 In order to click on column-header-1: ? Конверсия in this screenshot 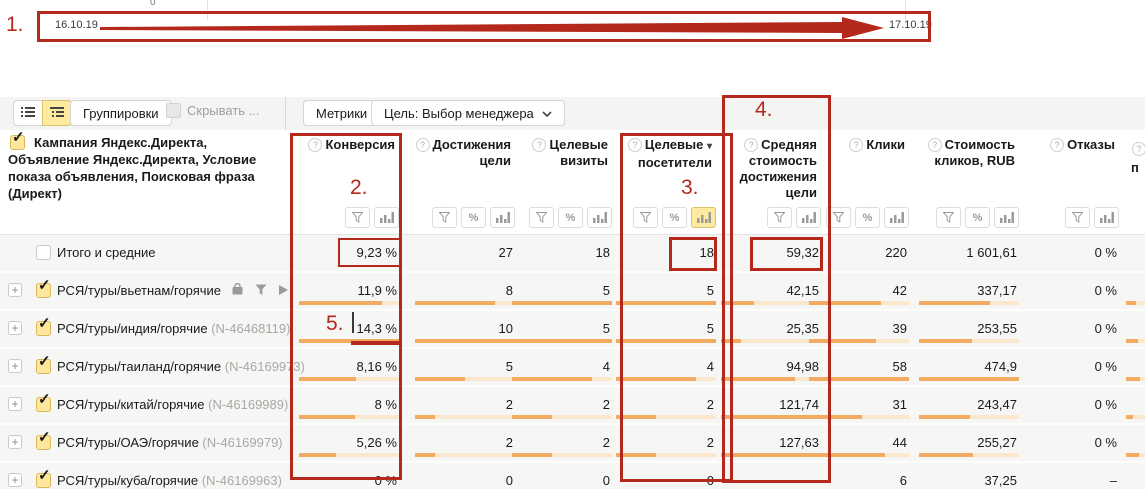, I will do `click(345, 145)`.